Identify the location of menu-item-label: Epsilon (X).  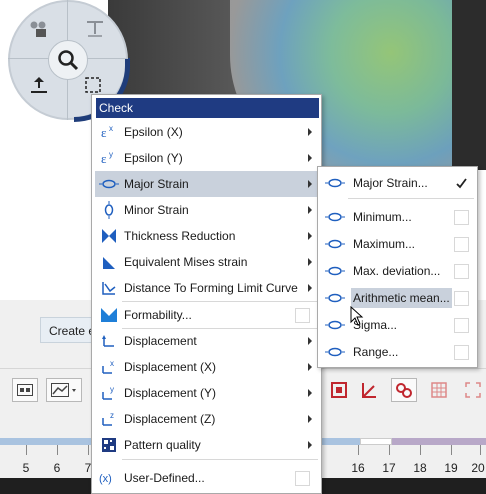
(153, 132).